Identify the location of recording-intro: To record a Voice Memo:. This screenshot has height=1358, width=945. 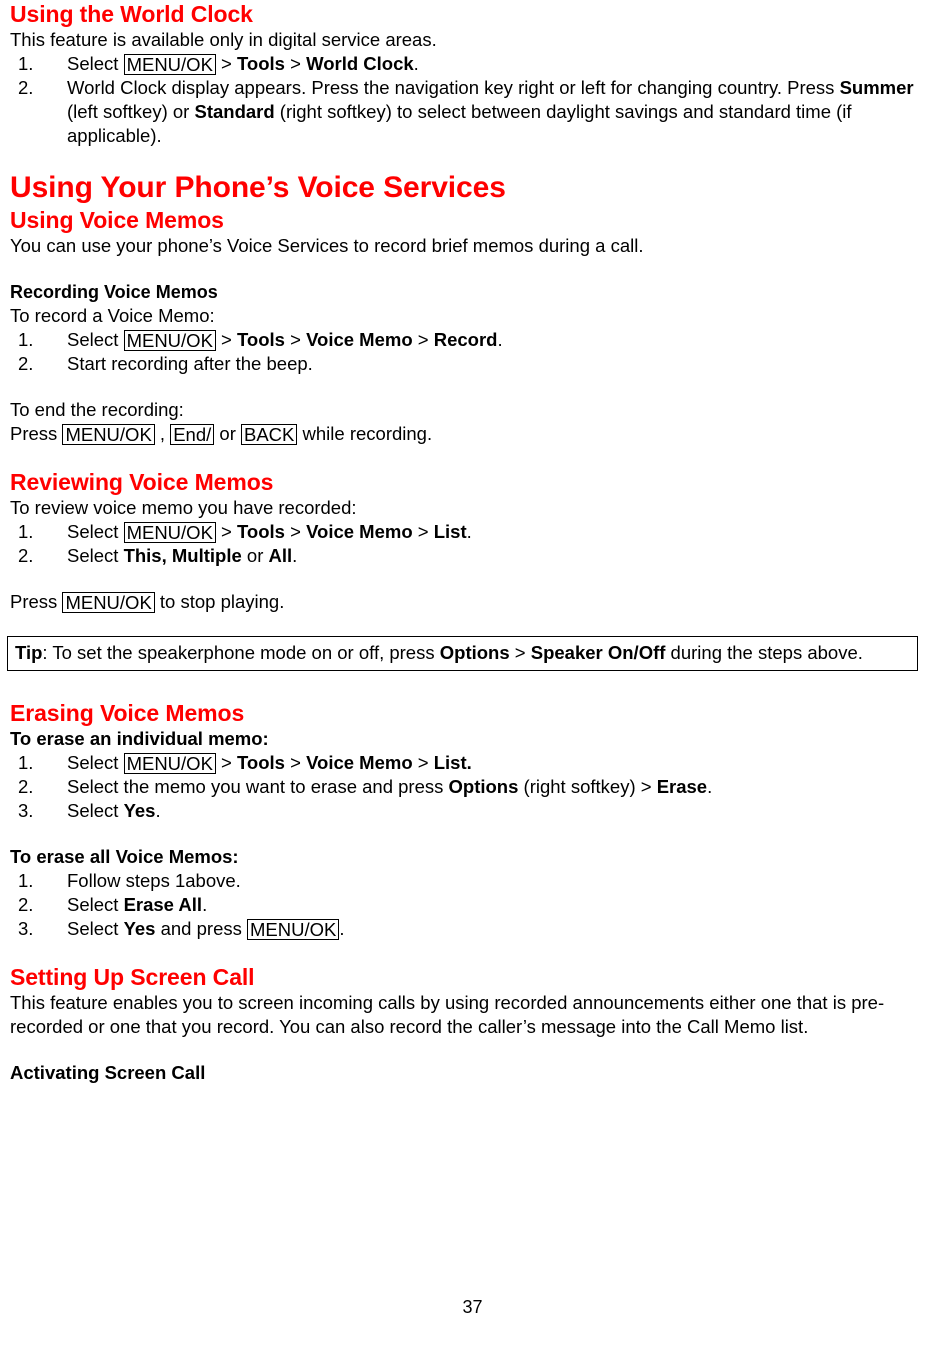
(112, 315).